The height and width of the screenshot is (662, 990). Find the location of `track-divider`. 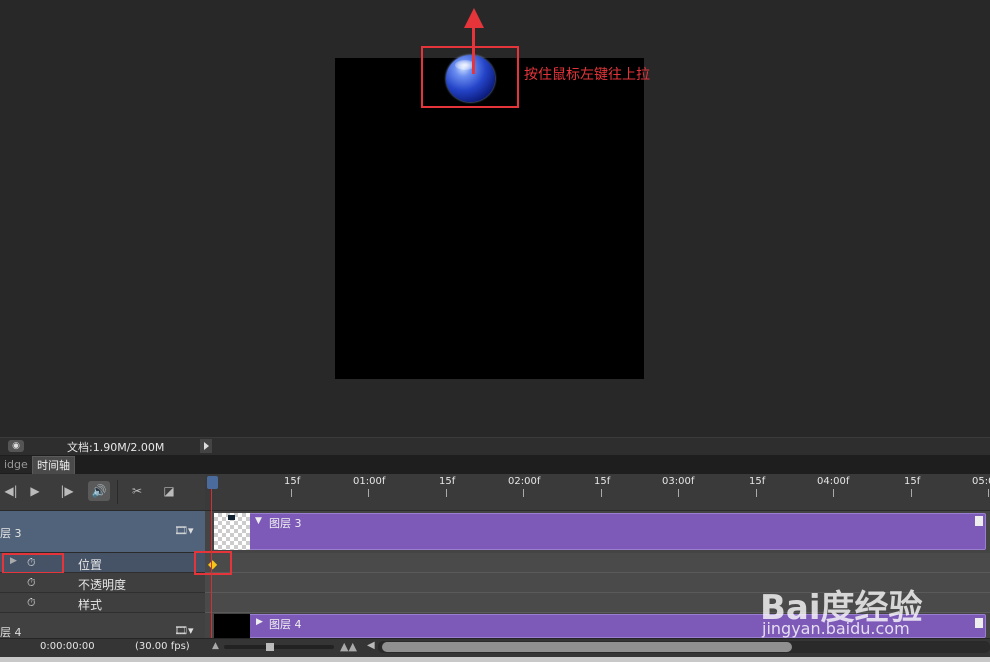

track-divider is located at coordinates (597, 572).